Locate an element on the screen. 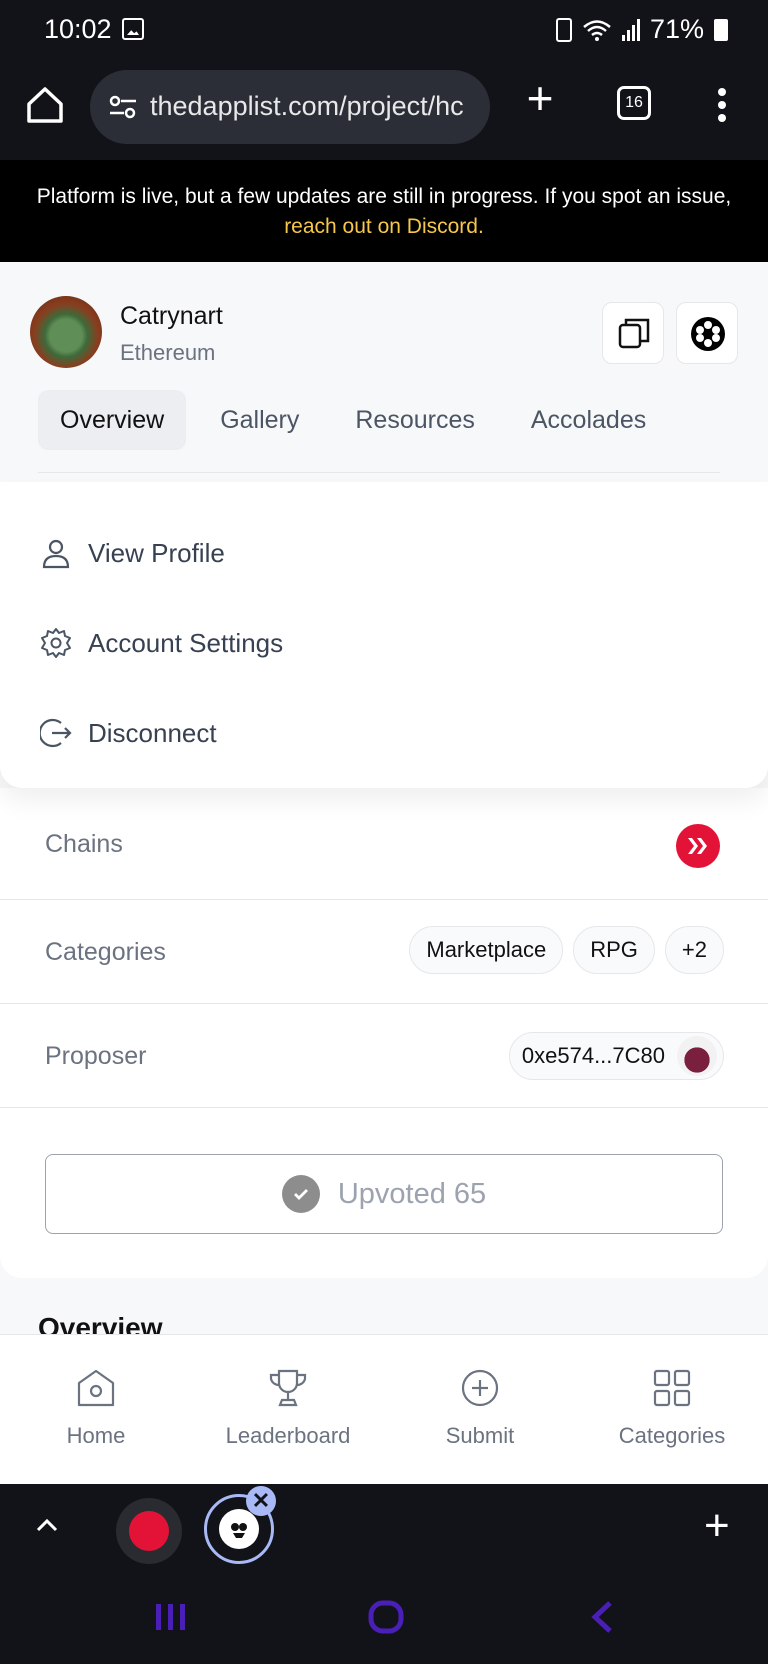 The height and width of the screenshot is (1664, 768). add-tab-button: + is located at coordinates (717, 1526).